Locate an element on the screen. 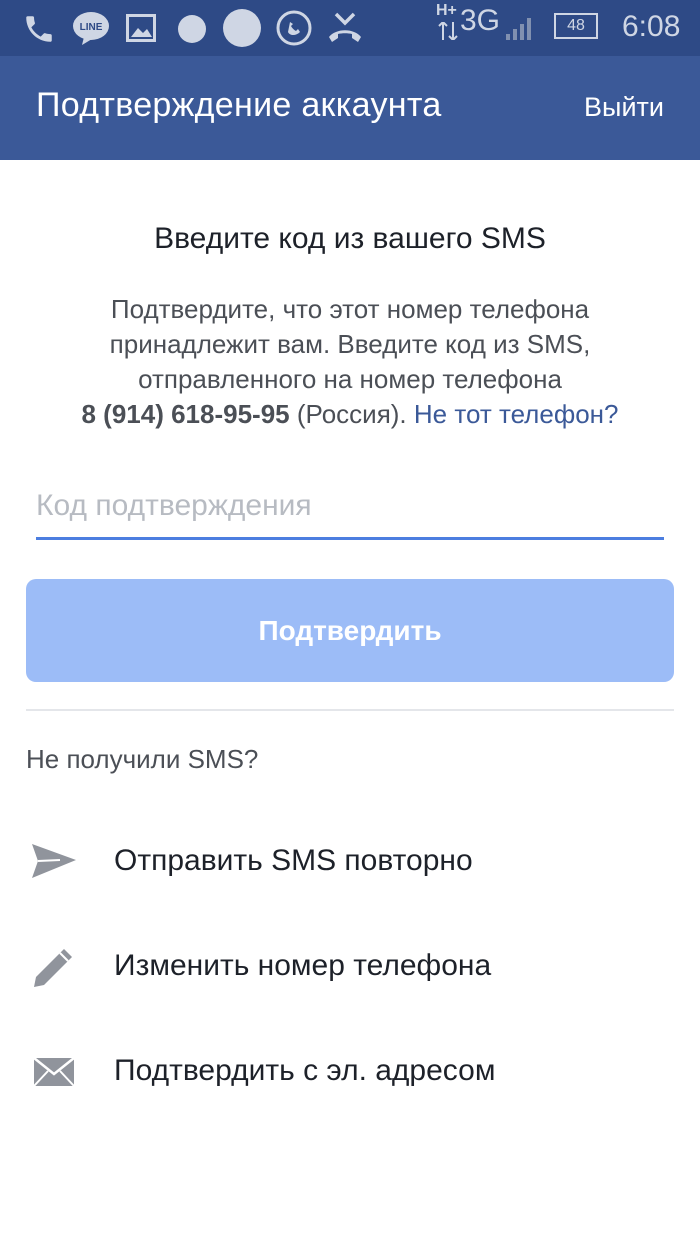 The image size is (700, 1245). network-type: 3G is located at coordinates (480, 20).